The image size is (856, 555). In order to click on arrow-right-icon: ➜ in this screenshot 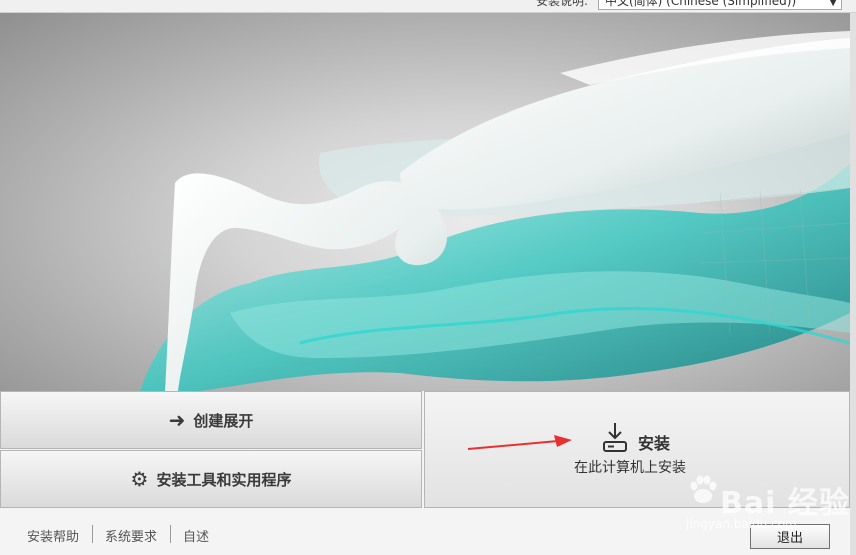, I will do `click(177, 420)`.